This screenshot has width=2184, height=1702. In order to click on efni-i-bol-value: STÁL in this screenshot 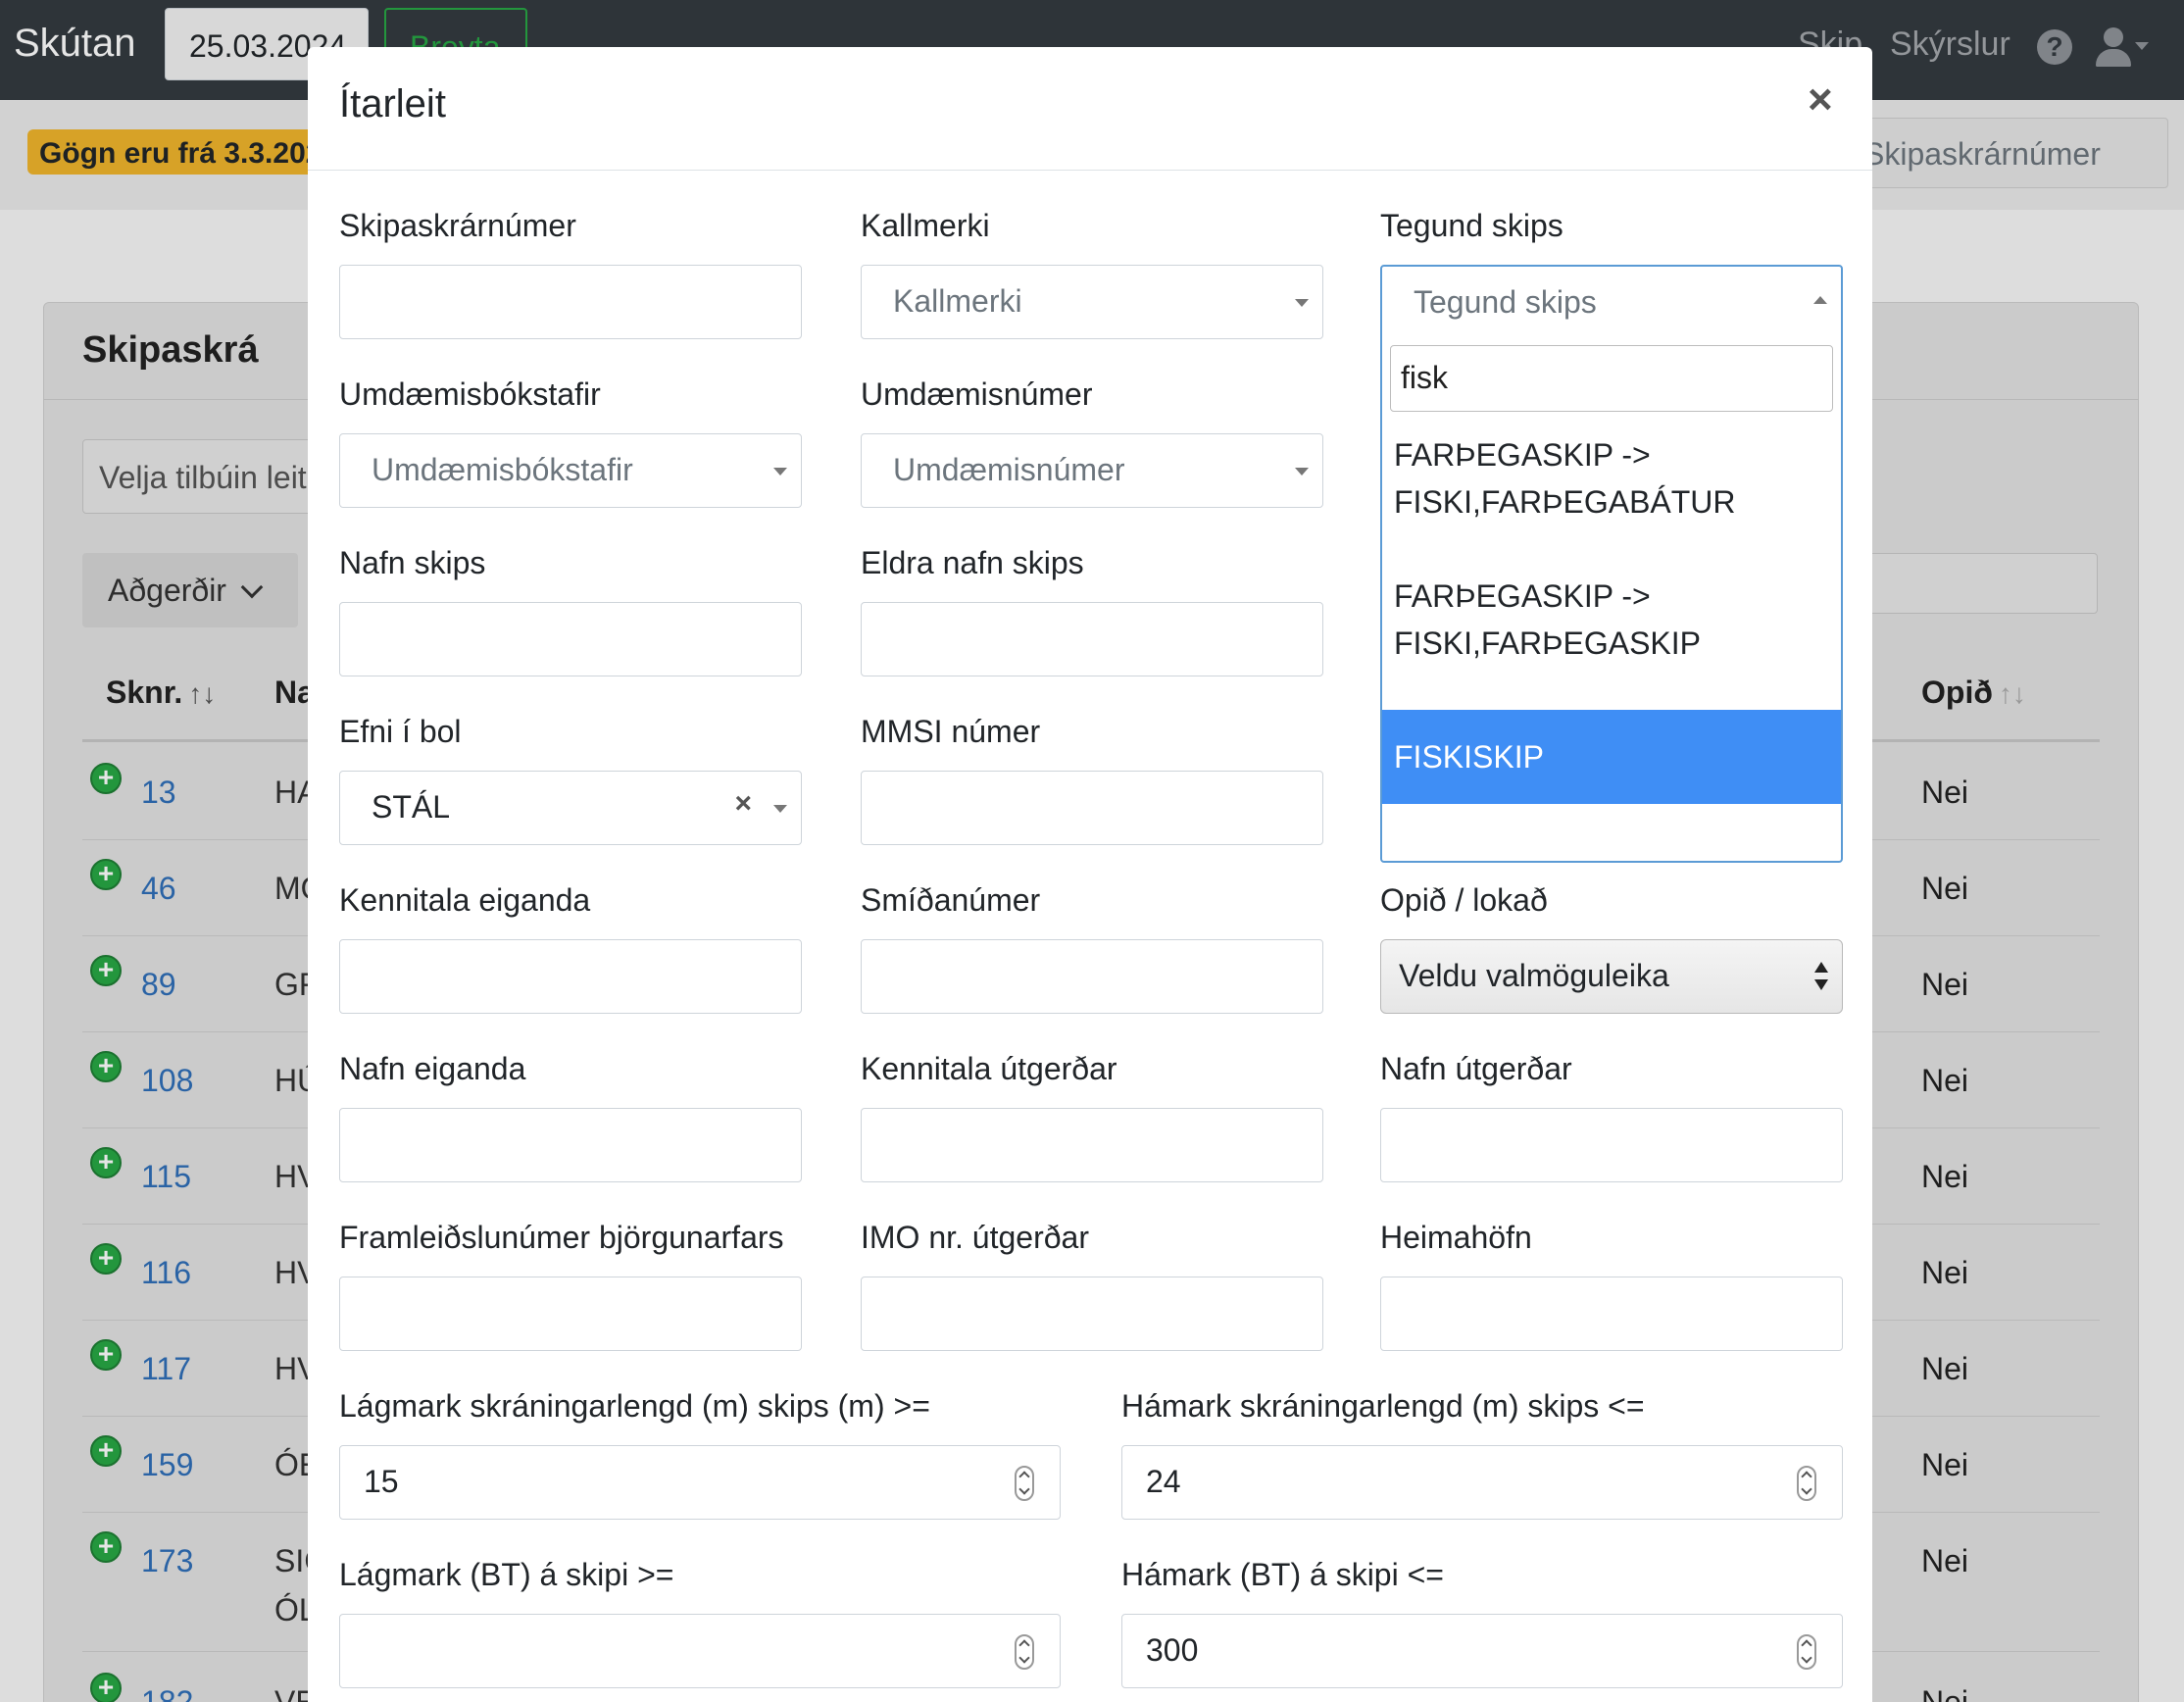, I will do `click(411, 807)`.